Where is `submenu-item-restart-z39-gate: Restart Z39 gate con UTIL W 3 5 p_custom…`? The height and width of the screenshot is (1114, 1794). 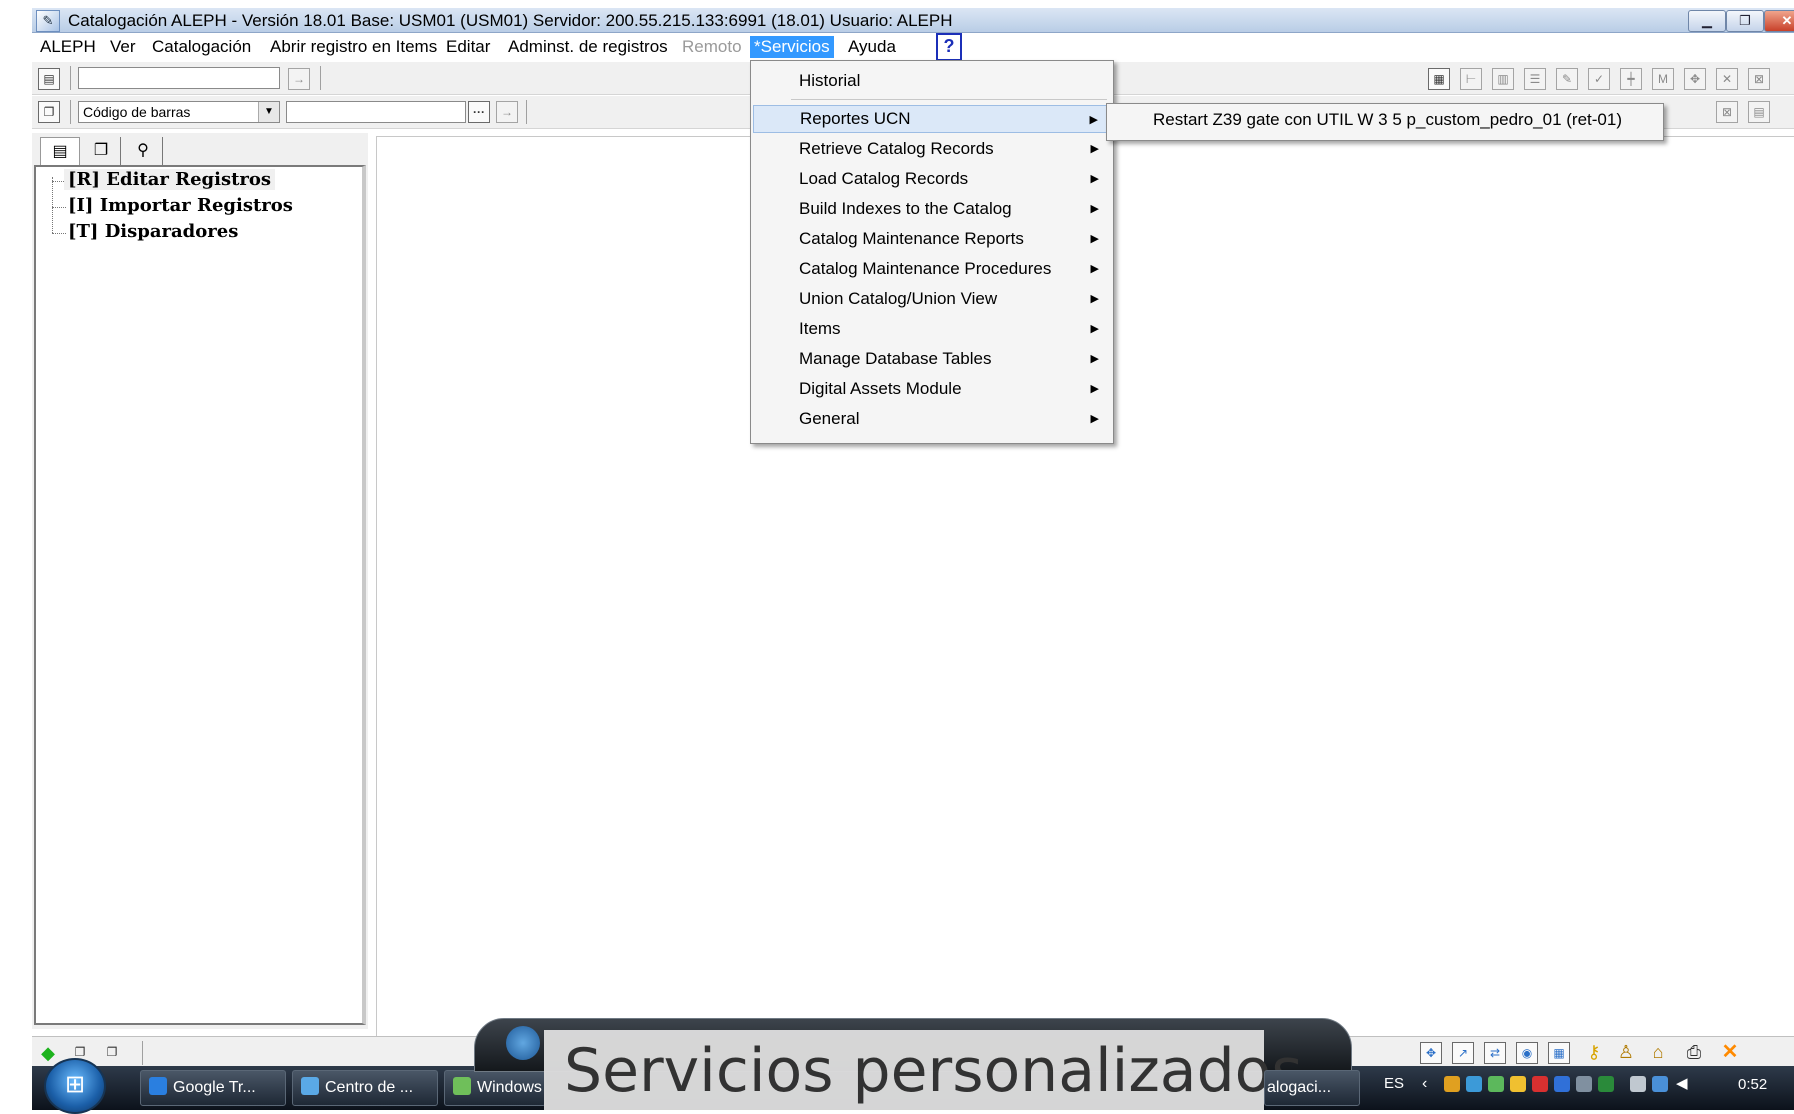 submenu-item-restart-z39-gate: Restart Z39 gate con UTIL W 3 5 p_custom… is located at coordinates (1387, 120).